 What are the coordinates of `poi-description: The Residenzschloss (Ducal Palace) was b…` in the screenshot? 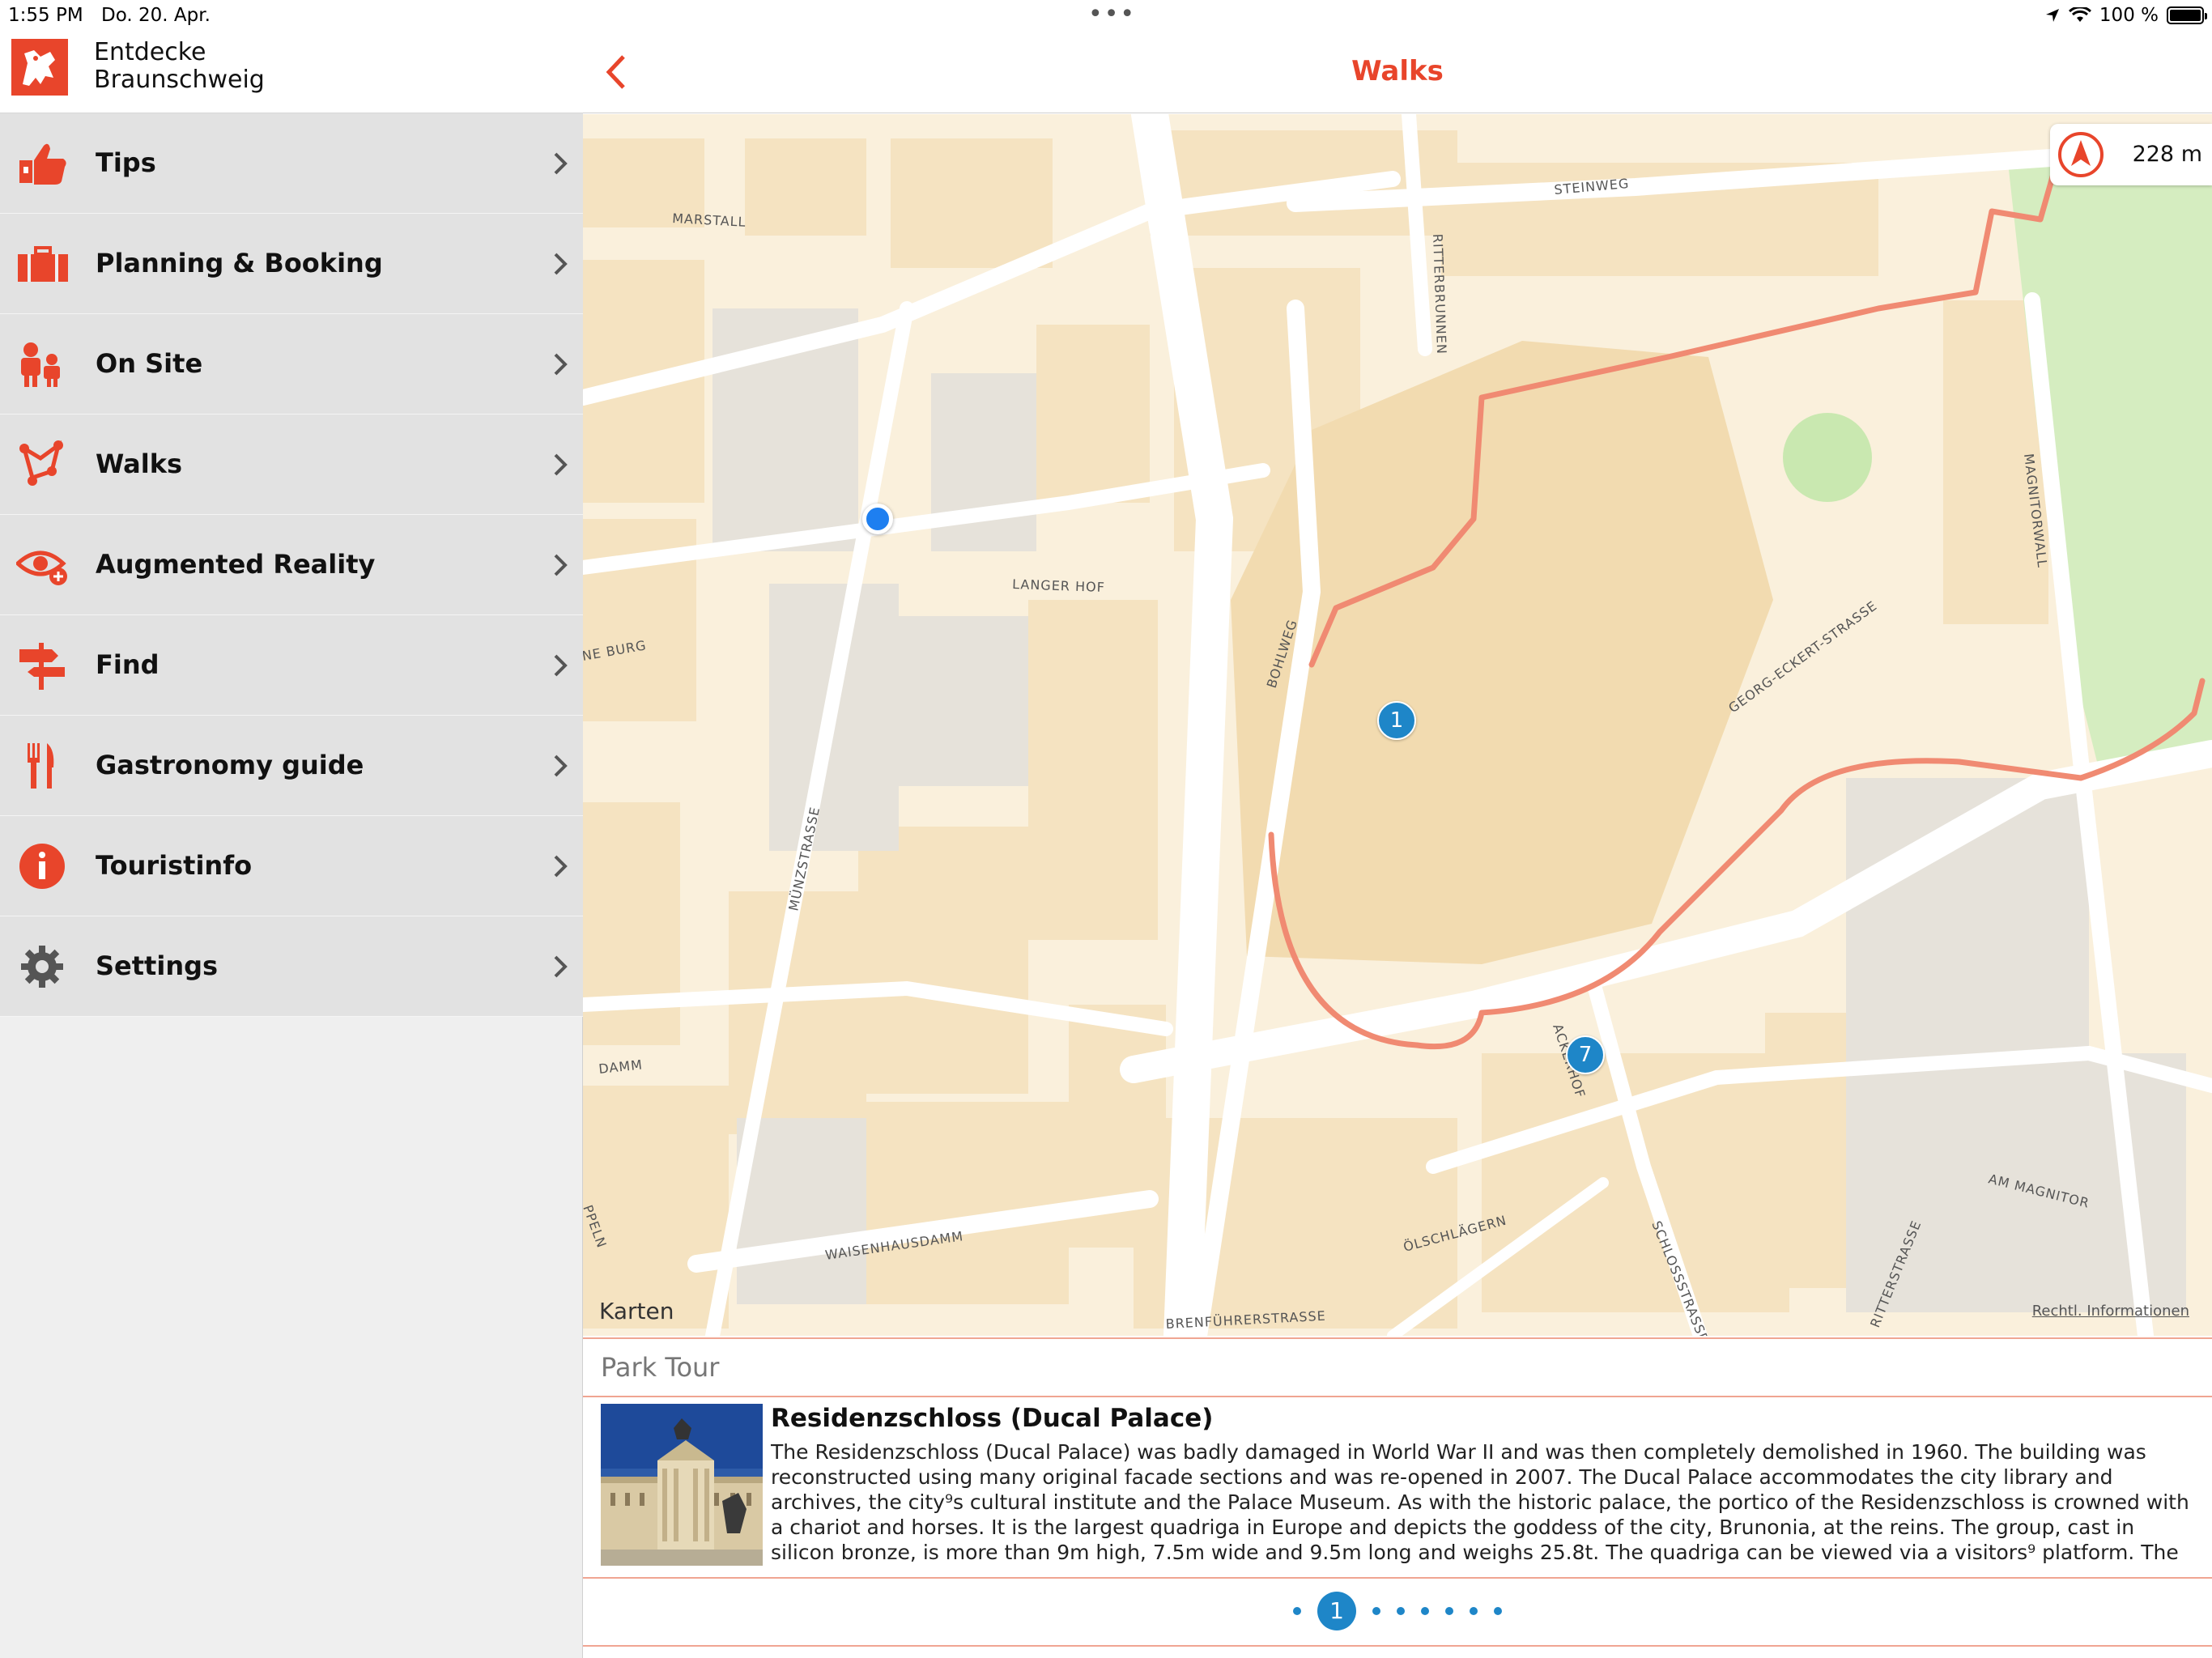 It's located at (1480, 1504).